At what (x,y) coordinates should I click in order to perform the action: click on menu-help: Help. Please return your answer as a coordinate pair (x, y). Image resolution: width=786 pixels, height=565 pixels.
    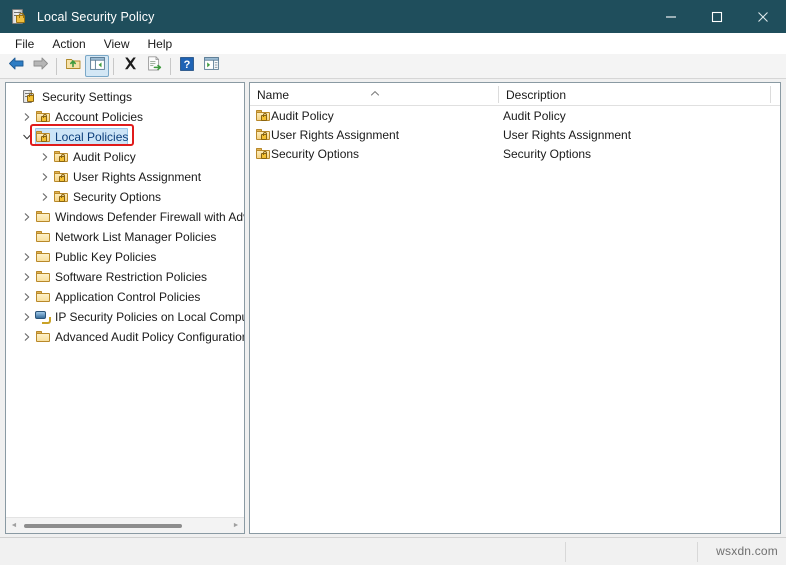
    Looking at the image, I should click on (160, 44).